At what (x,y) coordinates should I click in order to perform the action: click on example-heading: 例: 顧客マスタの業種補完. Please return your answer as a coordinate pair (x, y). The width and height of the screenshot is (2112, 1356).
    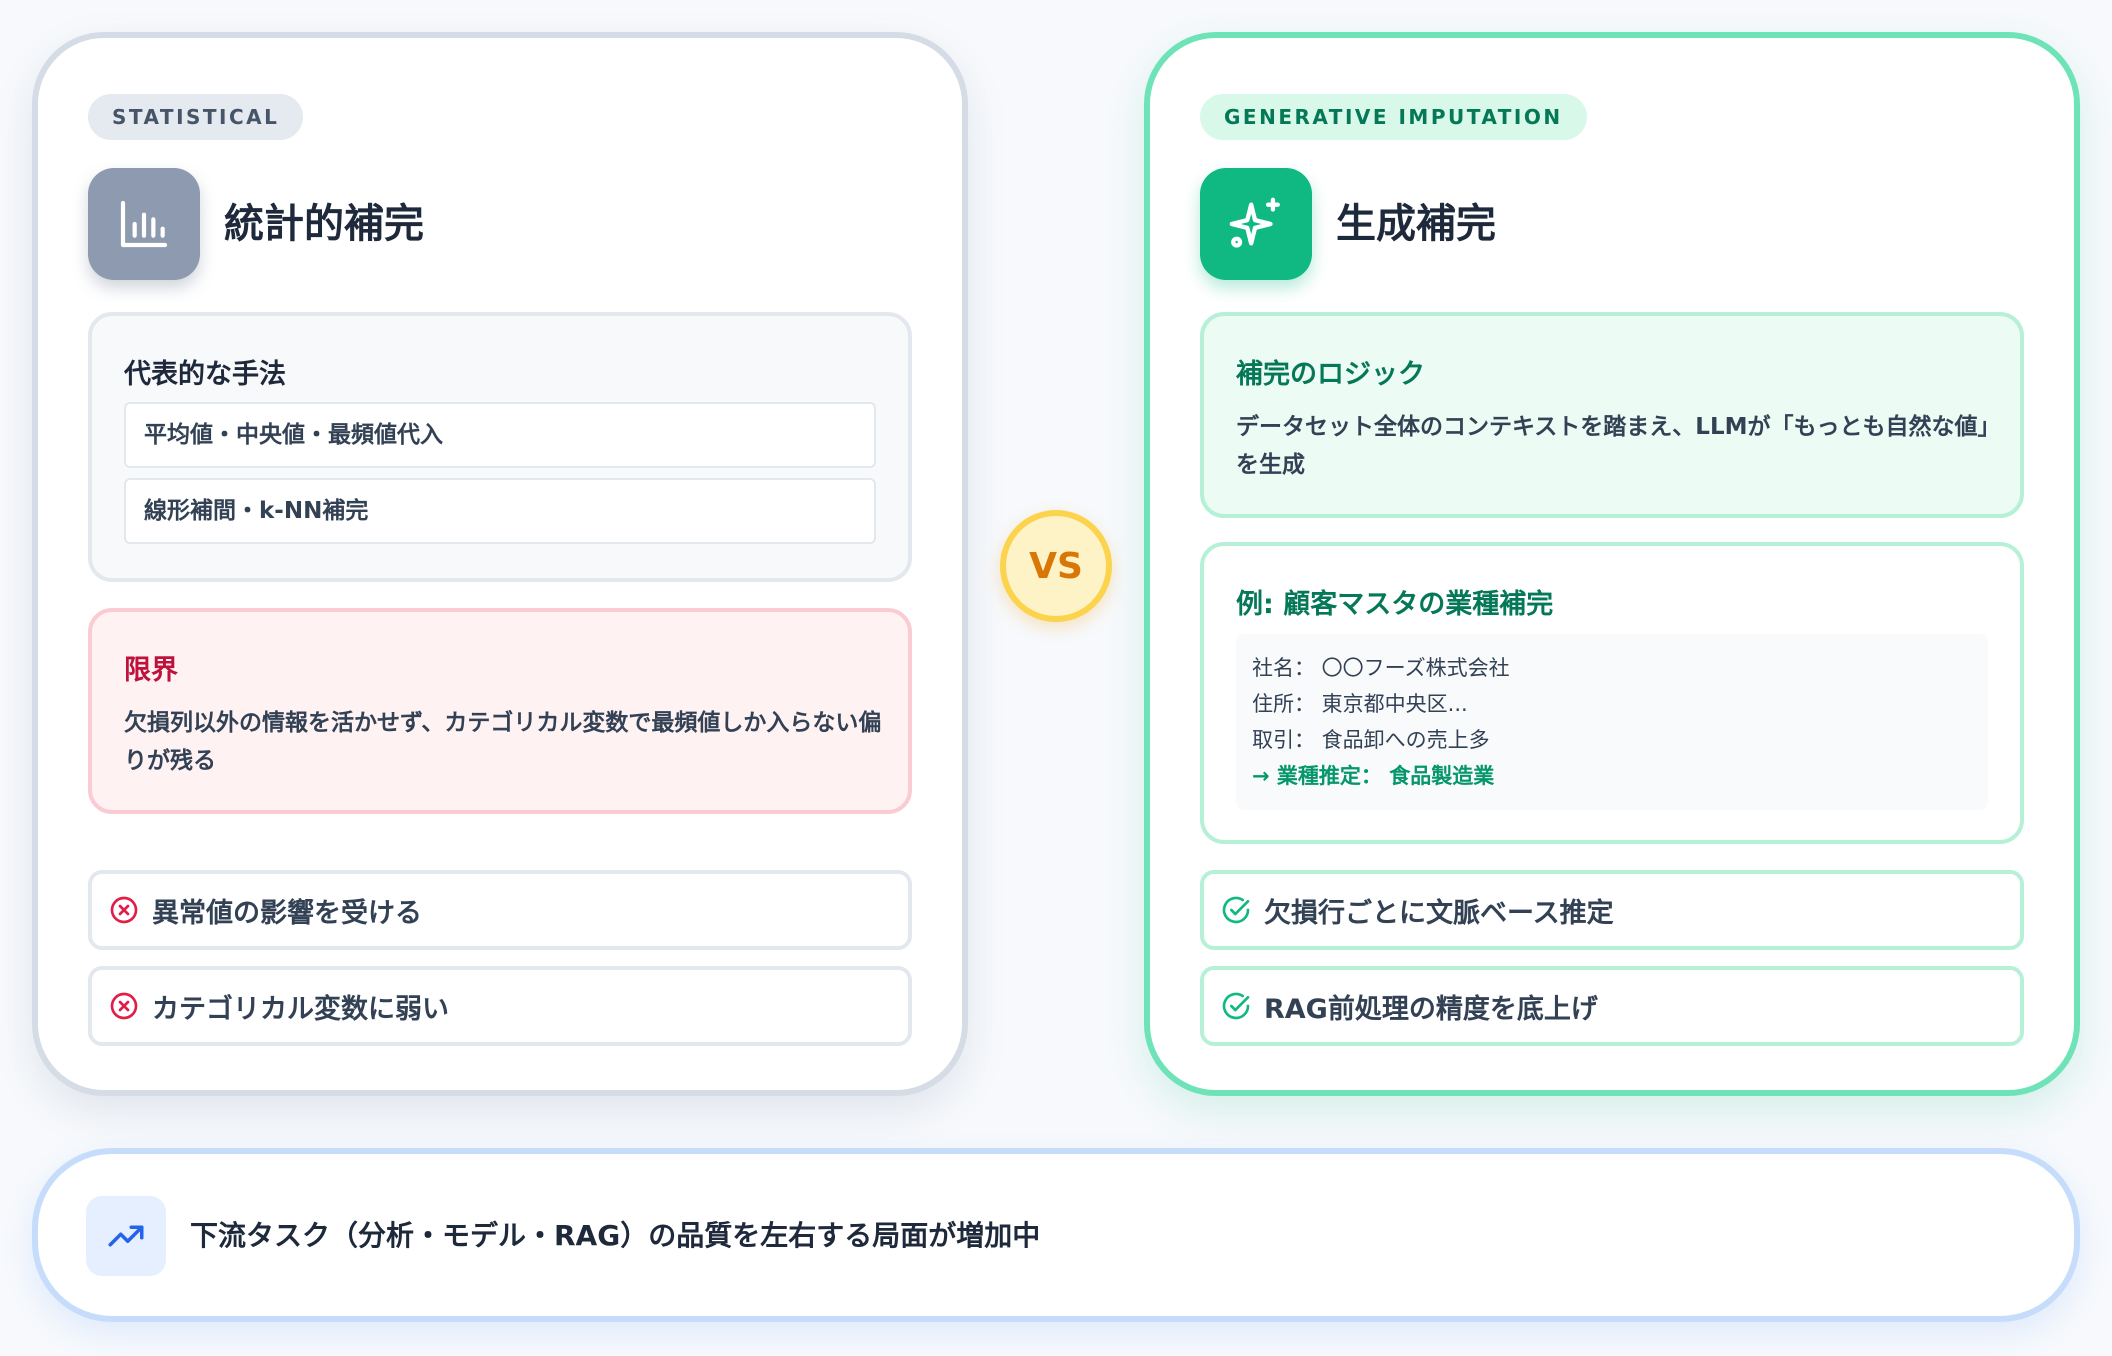
    Looking at the image, I should click on (1395, 604).